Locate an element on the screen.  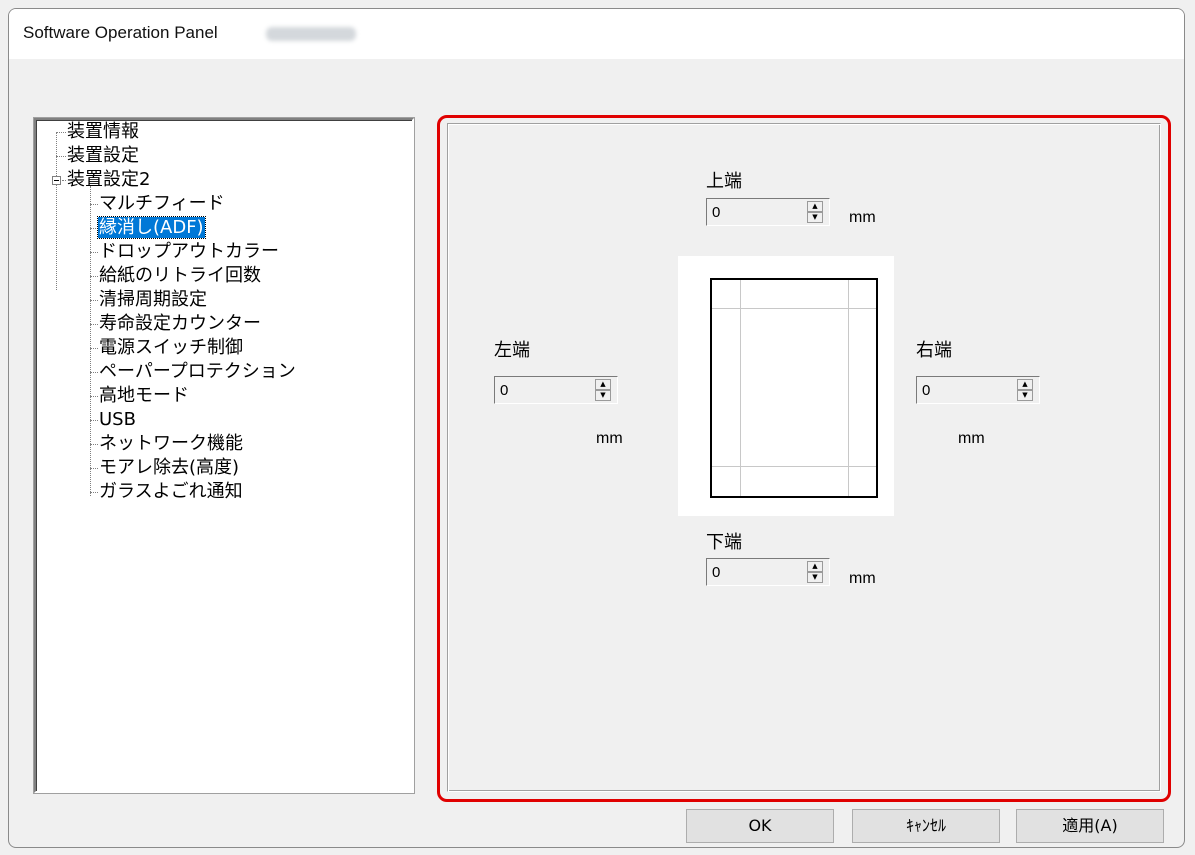
tree-item-edge-erase-adf: 縁消し(ADF) is located at coordinates (151, 228).